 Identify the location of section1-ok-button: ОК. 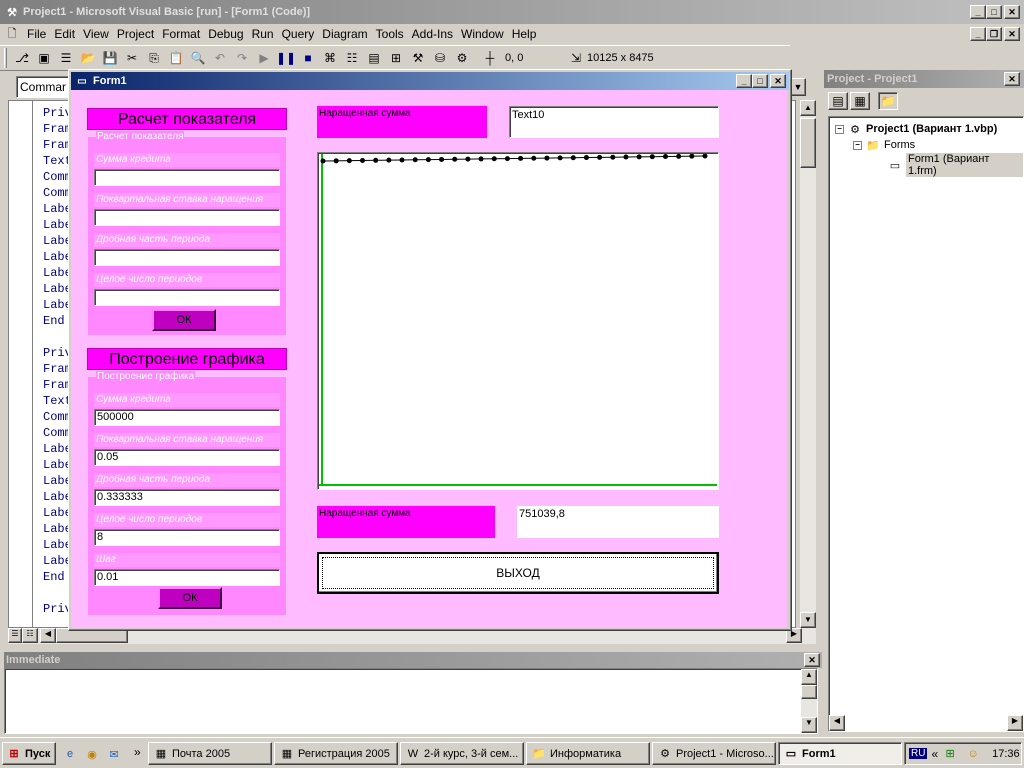
(184, 320).